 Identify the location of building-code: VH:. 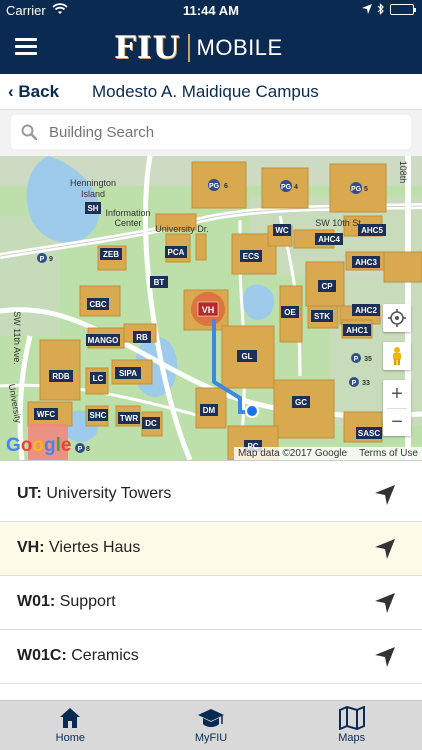
(31, 547).